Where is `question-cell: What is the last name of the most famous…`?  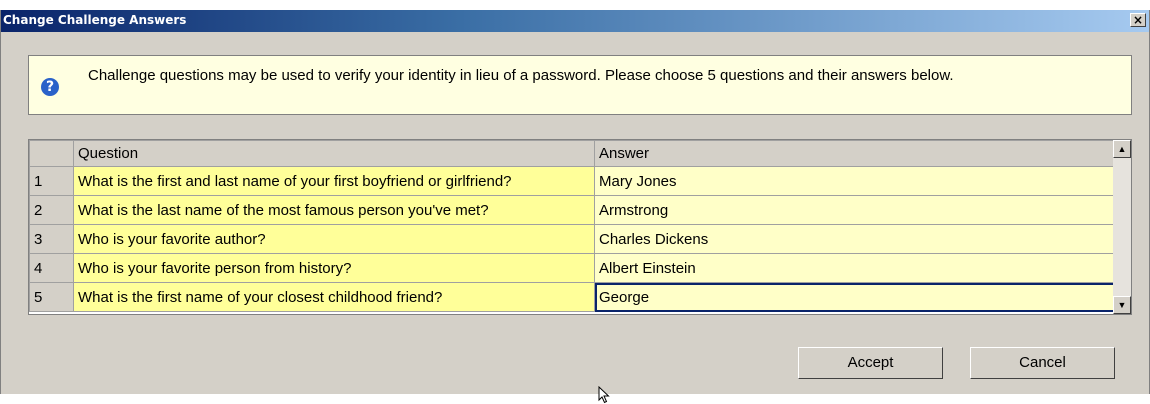 question-cell: What is the last name of the most famous… is located at coordinates (334, 210).